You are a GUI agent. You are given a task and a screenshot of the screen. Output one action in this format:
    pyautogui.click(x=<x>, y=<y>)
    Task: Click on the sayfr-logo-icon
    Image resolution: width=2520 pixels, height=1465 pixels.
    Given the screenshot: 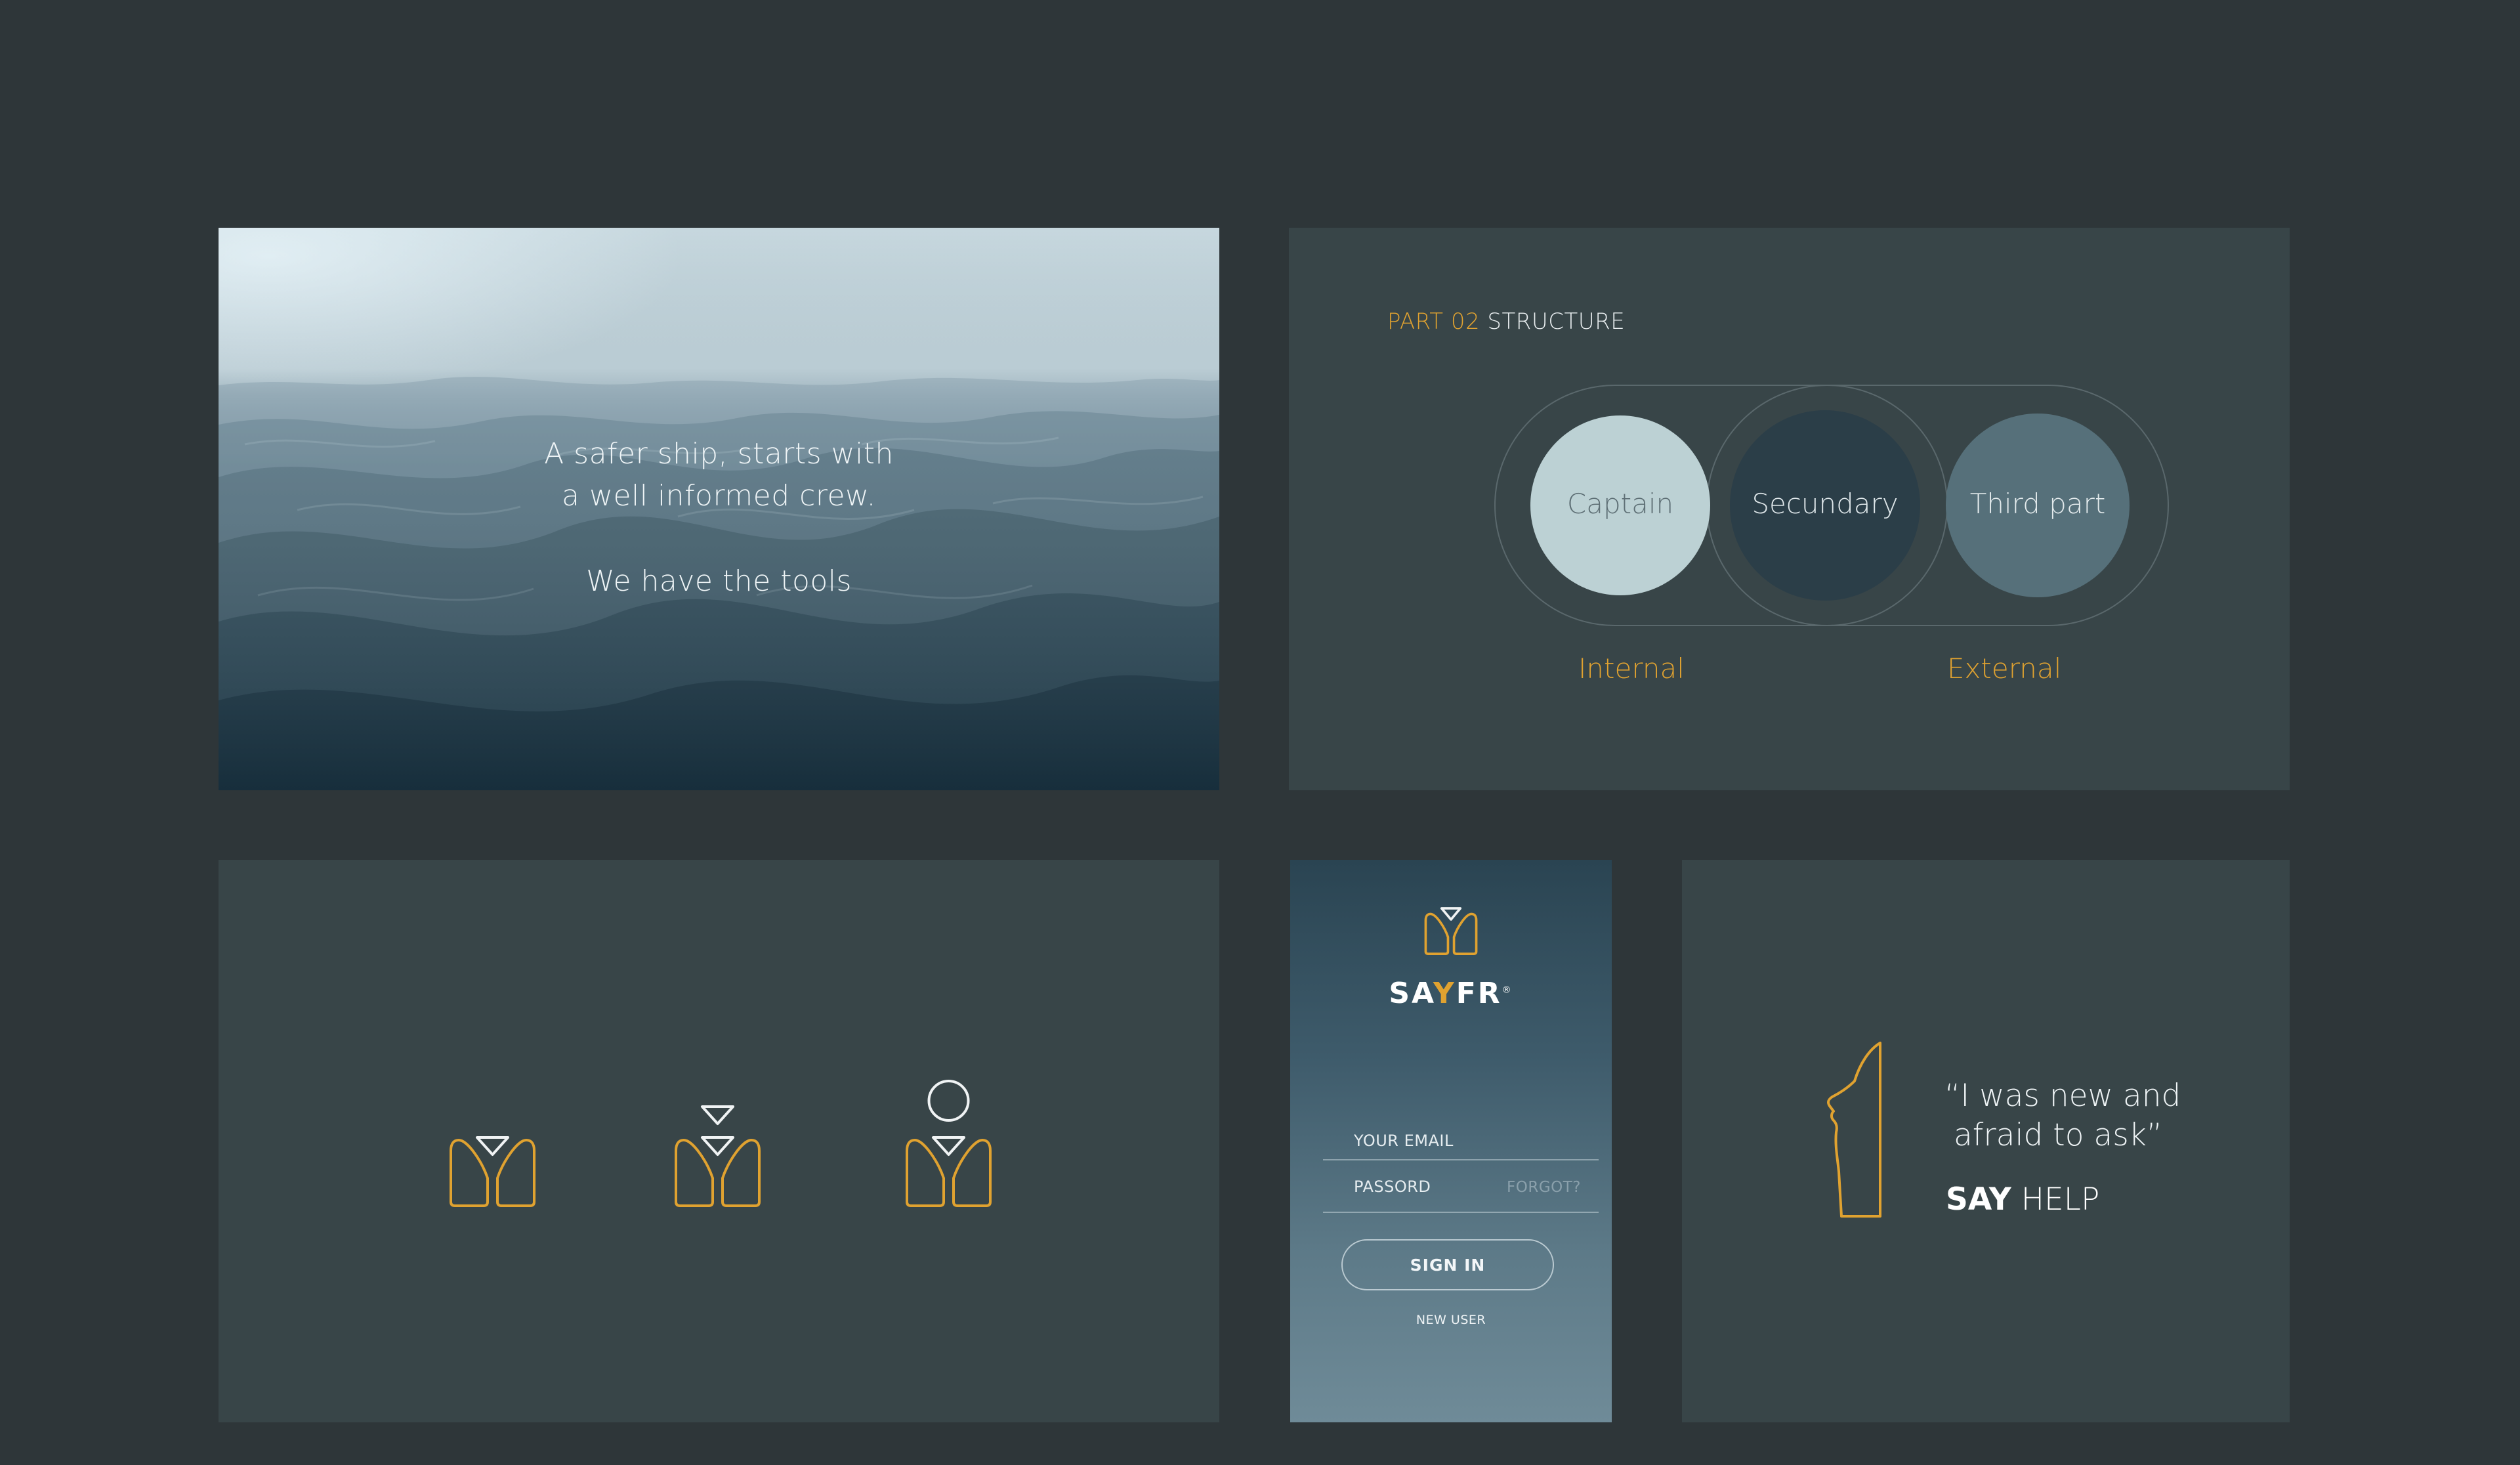 What is the action you would take?
    pyautogui.click(x=1451, y=931)
    